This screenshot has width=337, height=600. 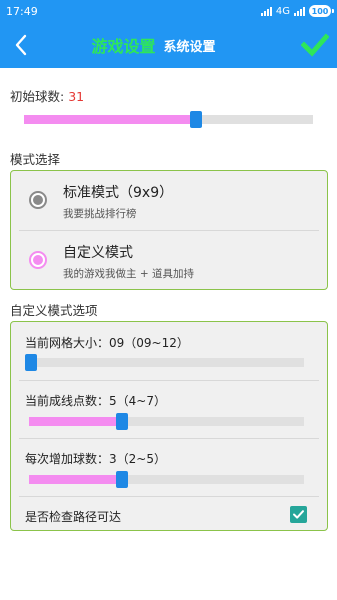 What do you see at coordinates (95, 459) in the screenshot?
I see `balls-per-turn-label: 每次增加球数：3（2~5）` at bounding box center [95, 459].